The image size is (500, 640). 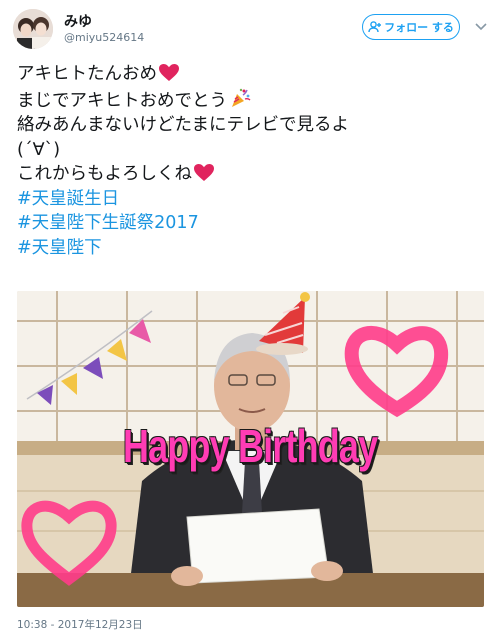 I want to click on happy-birthday-overlay: Happy Birthday, so click(x=250, y=446).